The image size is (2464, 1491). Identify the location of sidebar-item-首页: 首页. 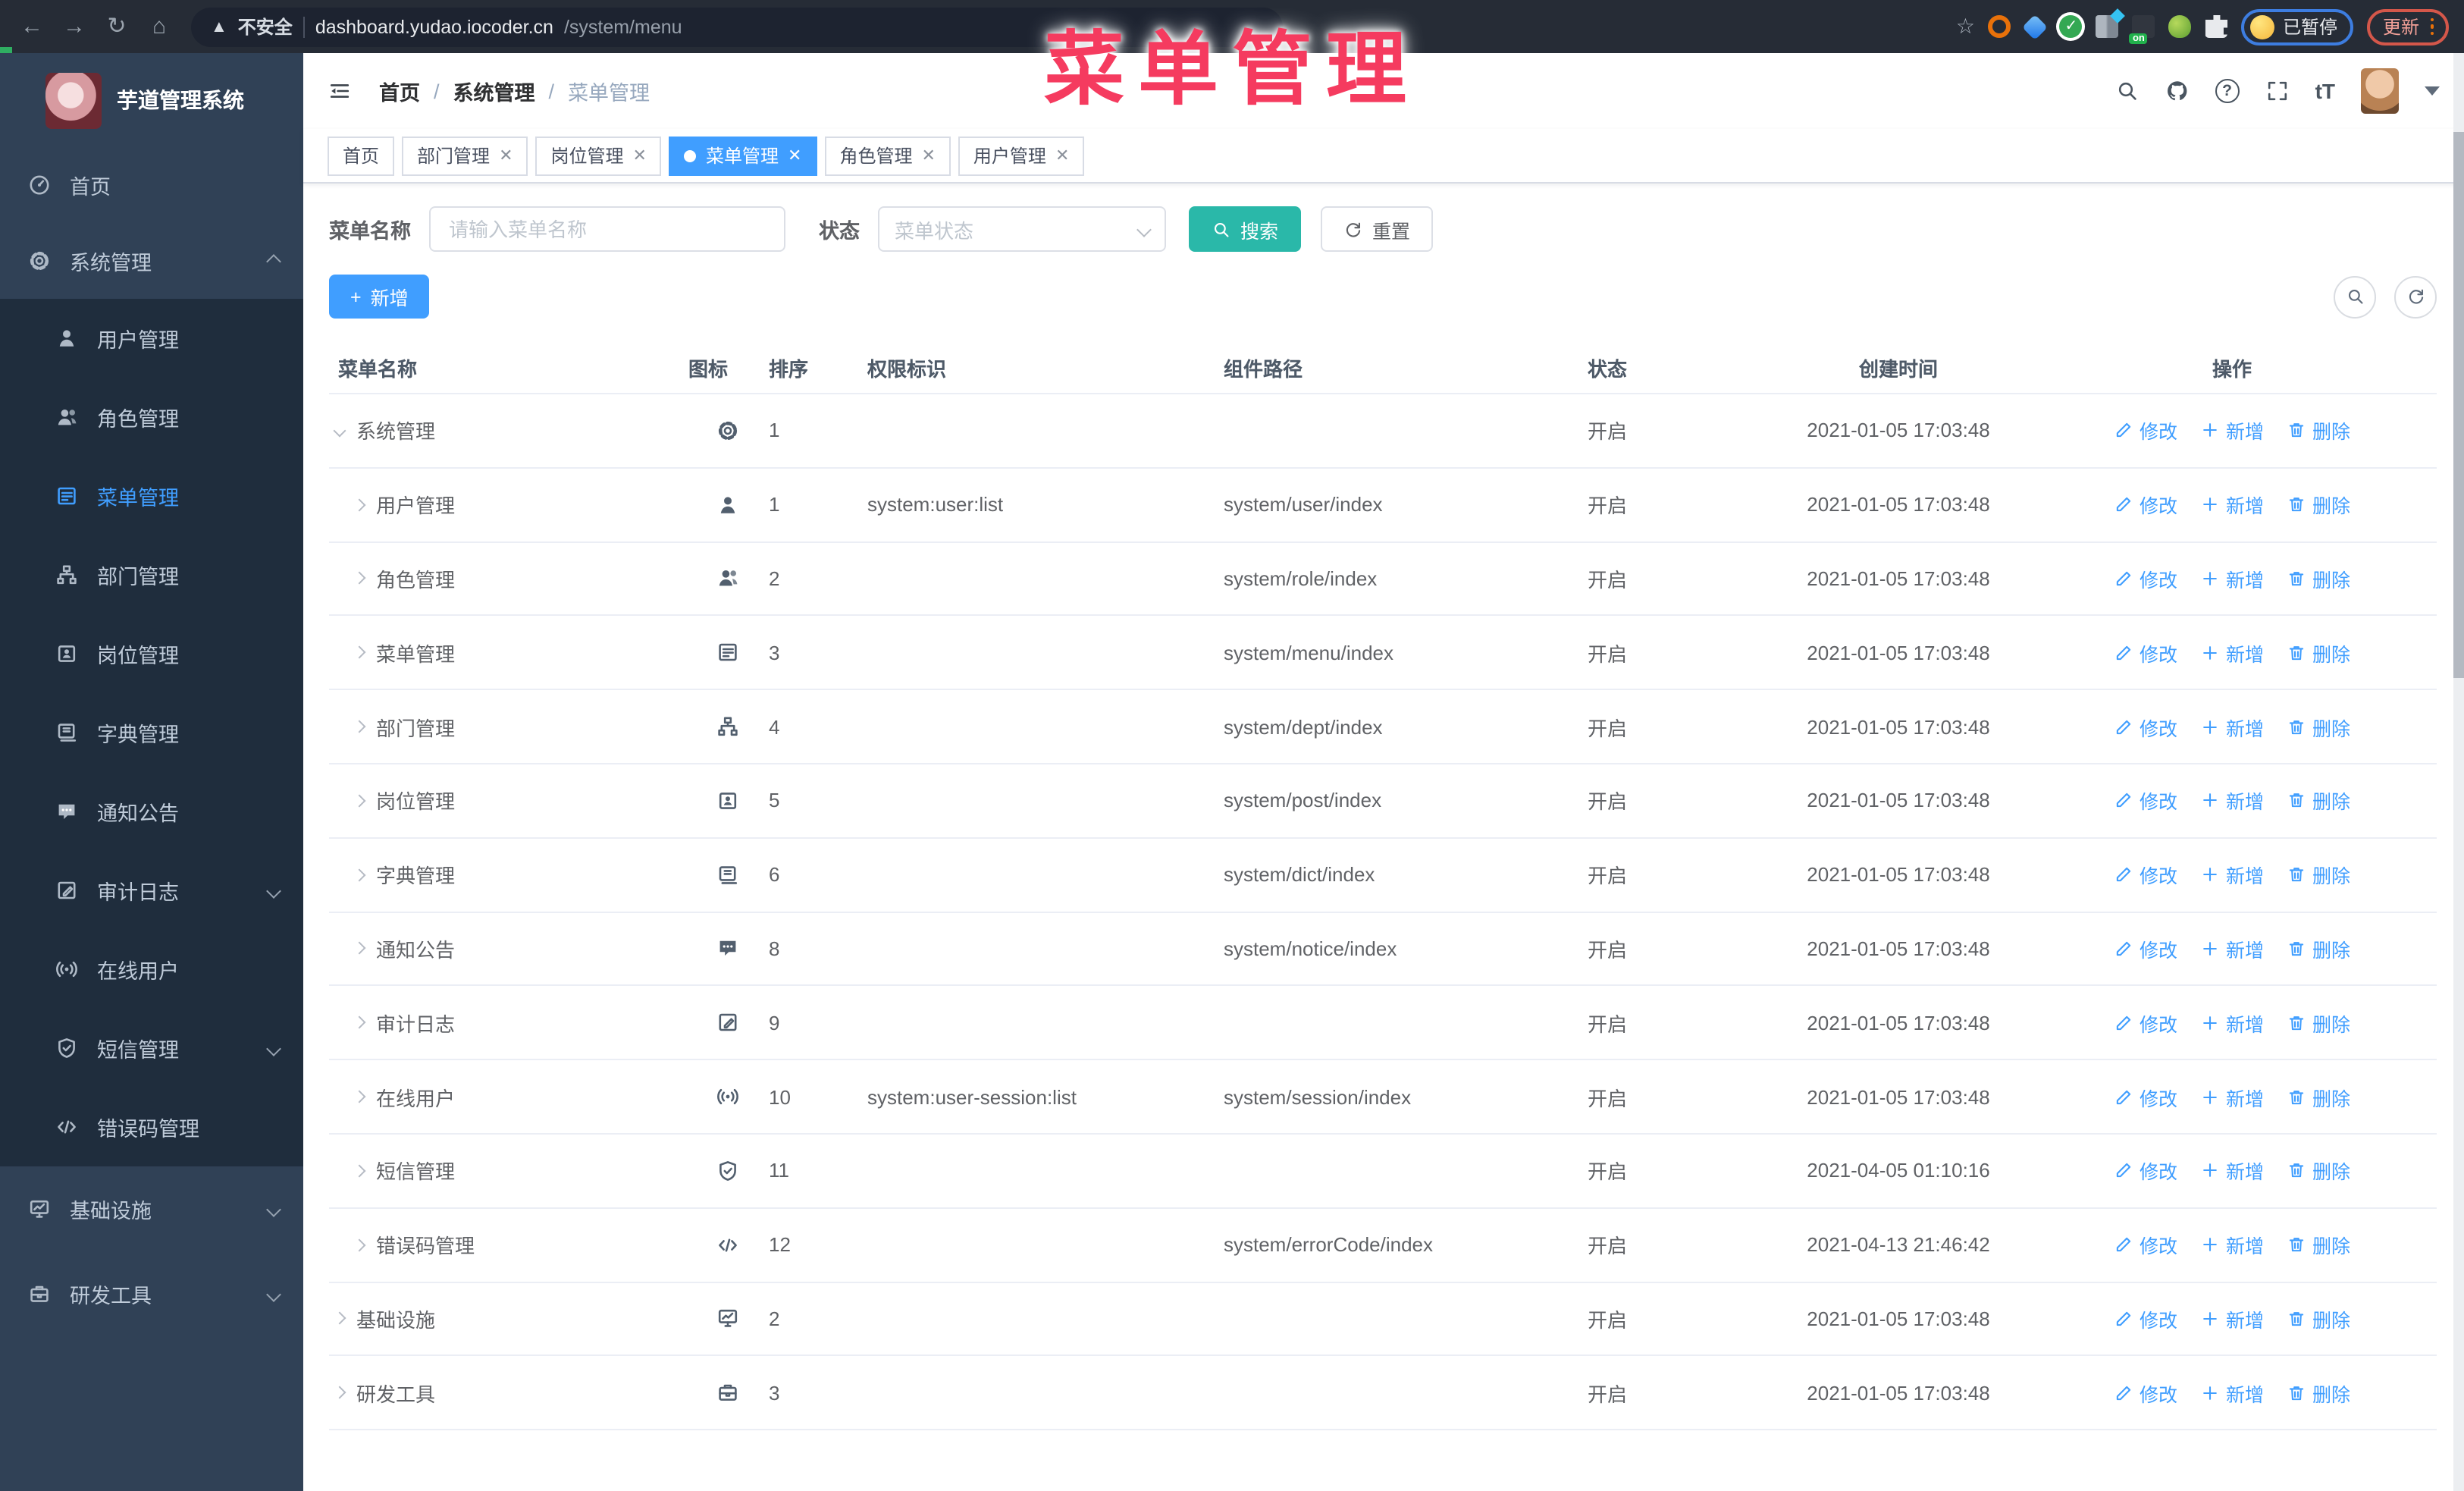
(151, 185).